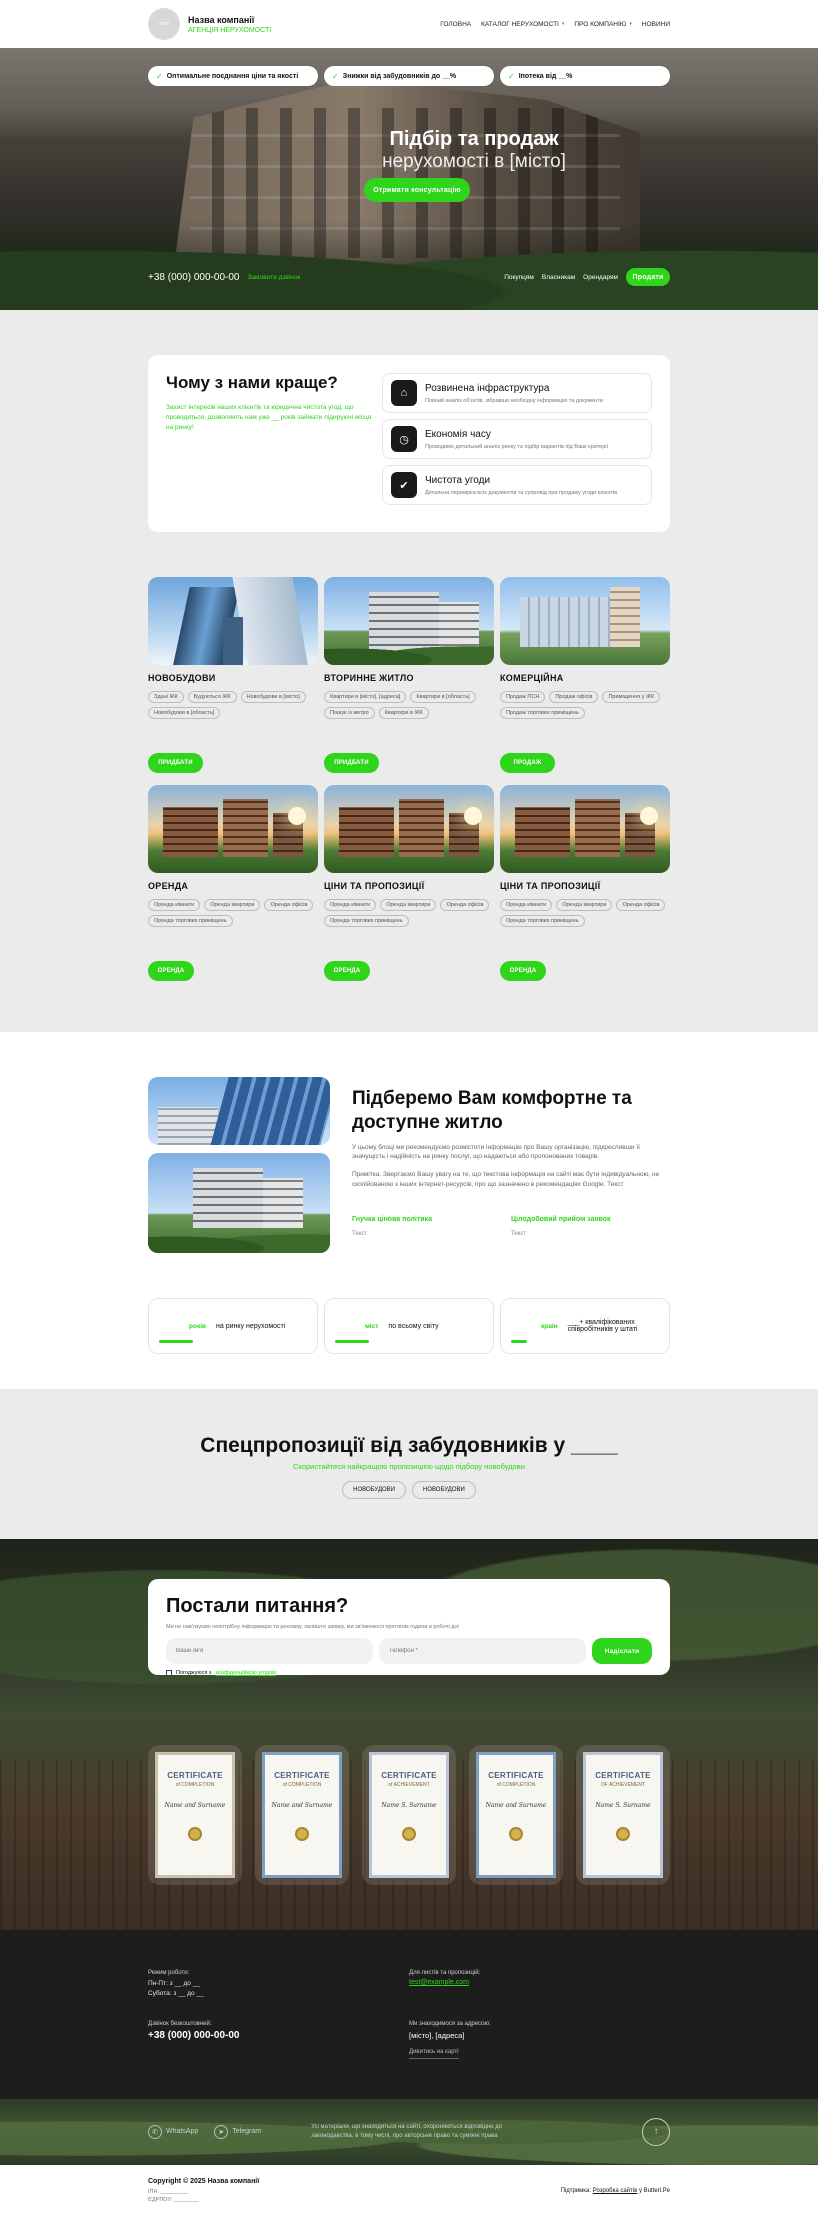 The height and width of the screenshot is (2218, 818). I want to click on catalog-tag: Будуються ЖК, so click(212, 697).